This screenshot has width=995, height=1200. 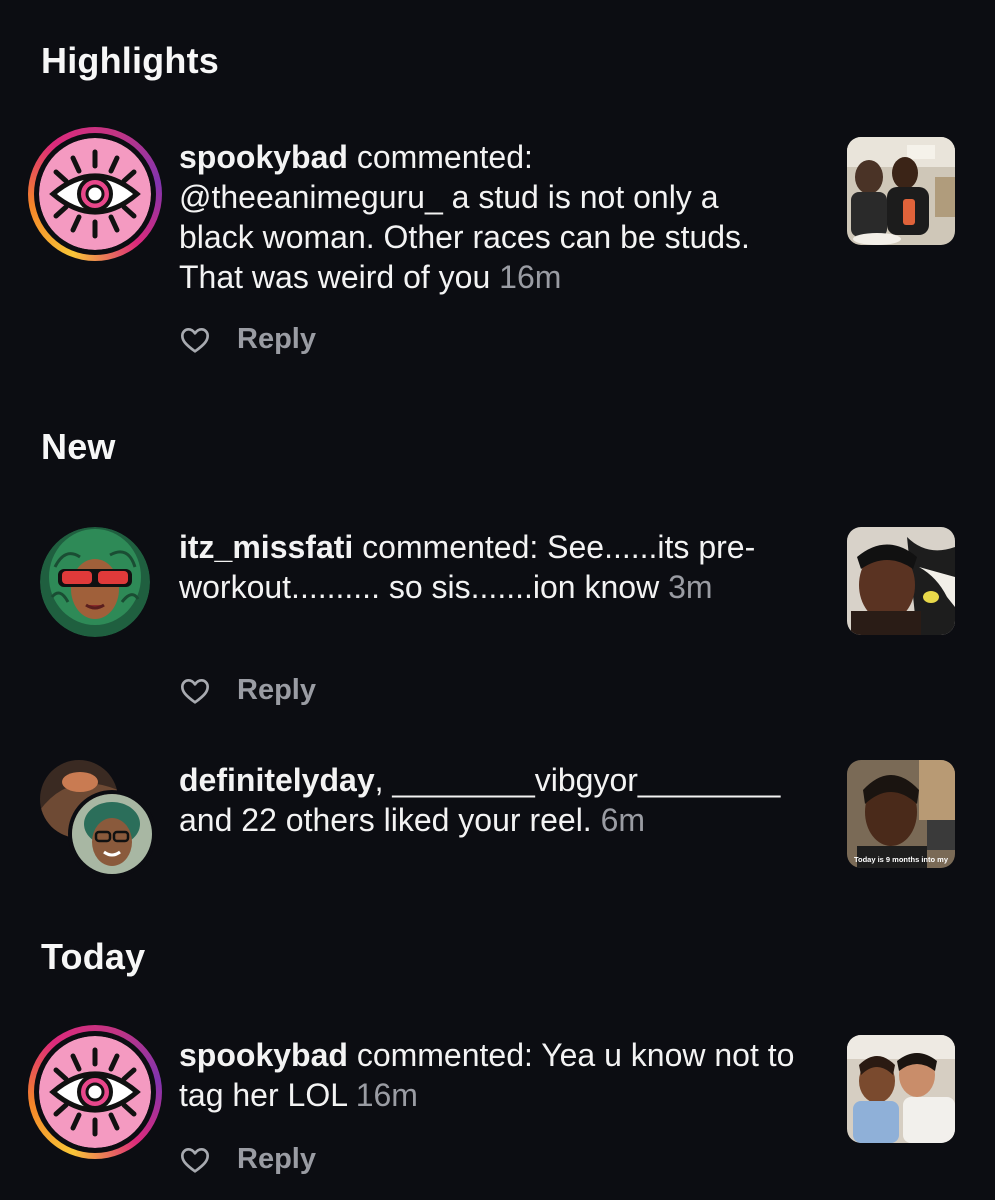 I want to click on stacked-avatars, so click(x=98, y=819).